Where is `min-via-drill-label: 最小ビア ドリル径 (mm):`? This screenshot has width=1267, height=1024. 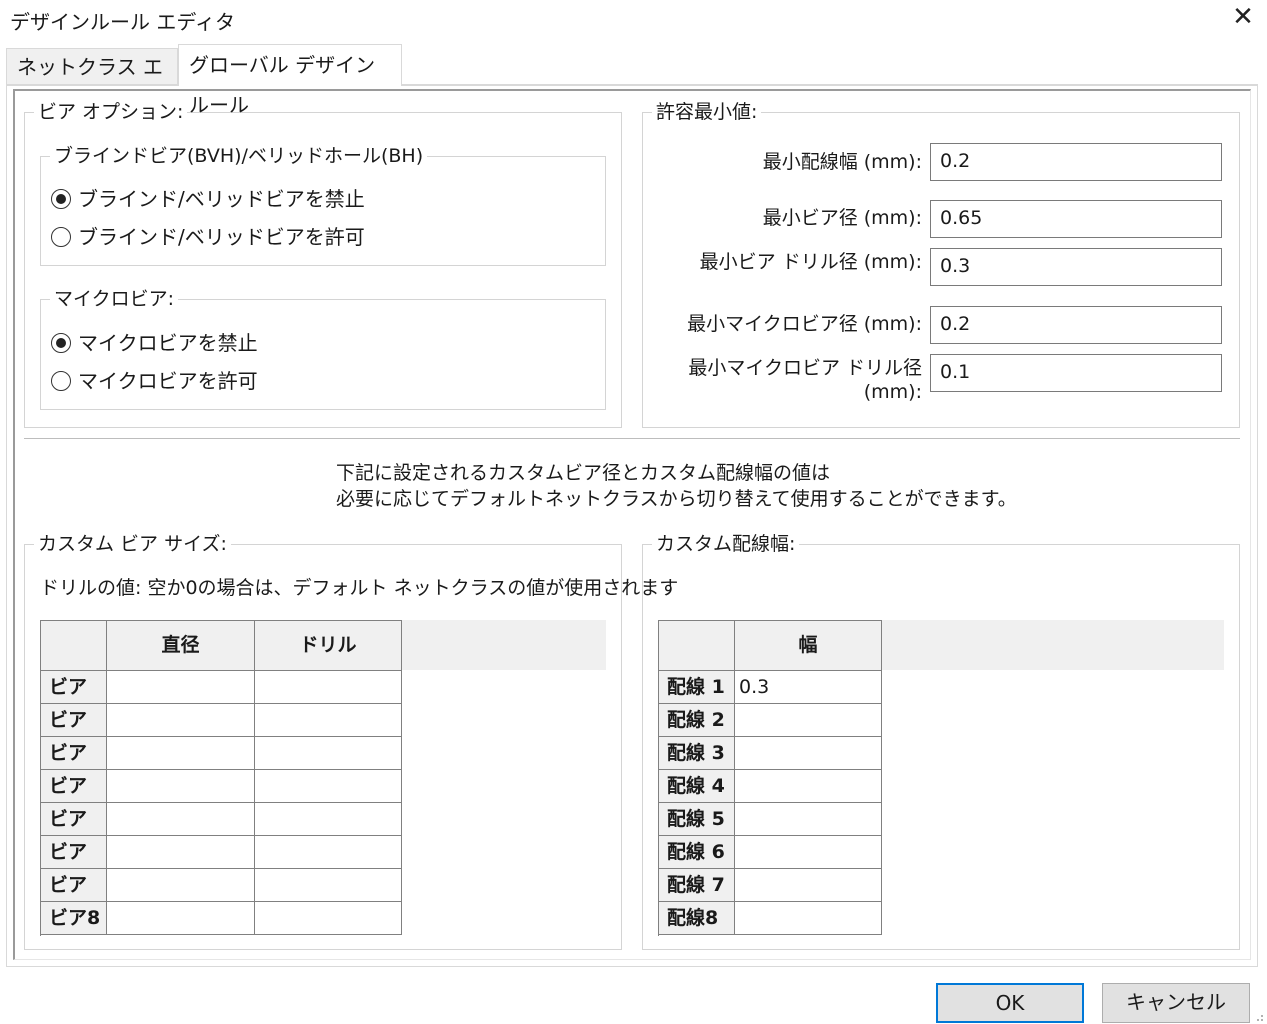
min-via-drill-label: 最小ビア ドリル径 (mm): is located at coordinates (810, 262).